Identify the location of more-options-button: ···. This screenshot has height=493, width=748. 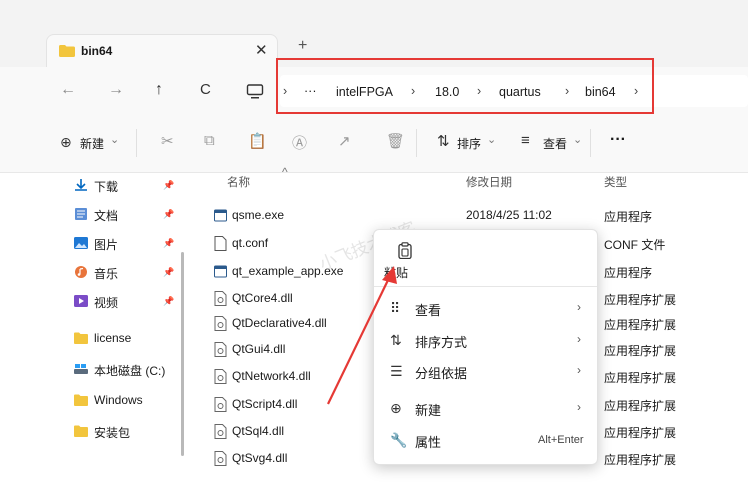
(618, 140).